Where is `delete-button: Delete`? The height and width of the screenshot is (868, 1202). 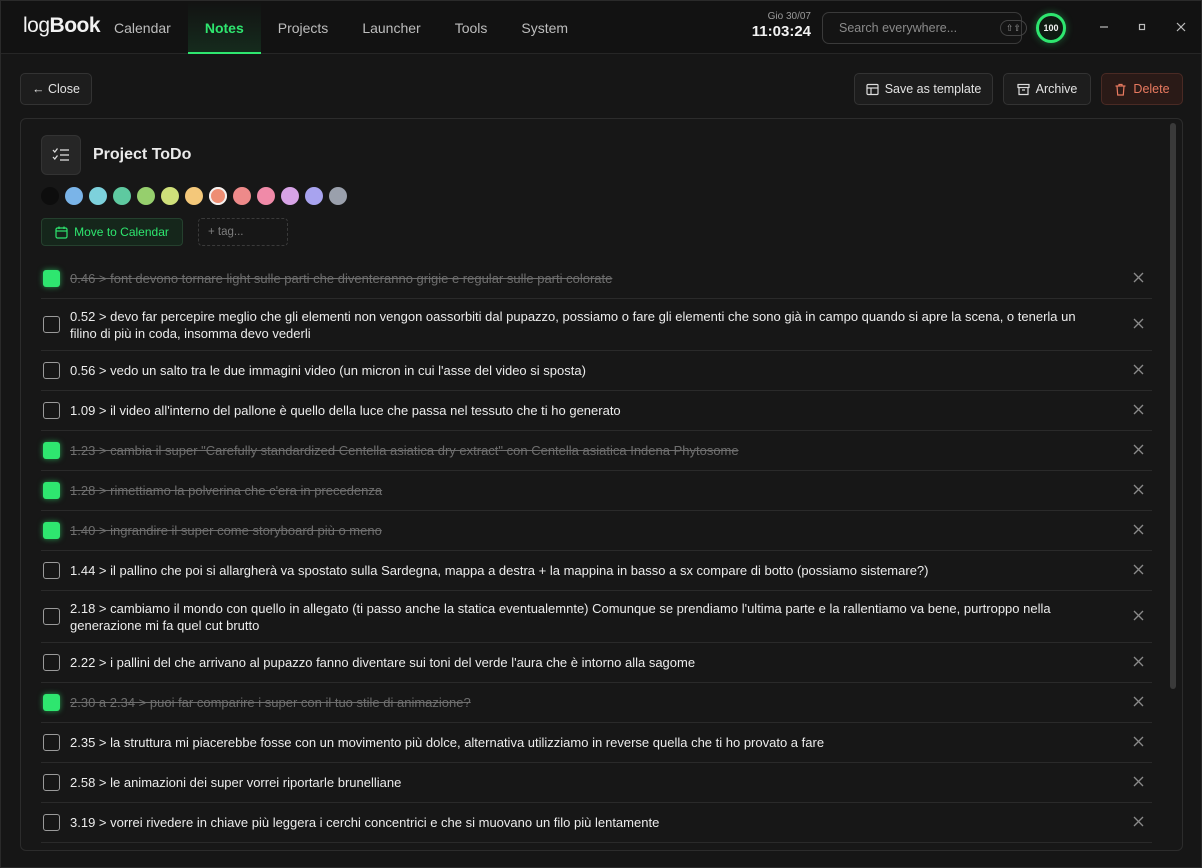
delete-button: Delete is located at coordinates (1142, 89).